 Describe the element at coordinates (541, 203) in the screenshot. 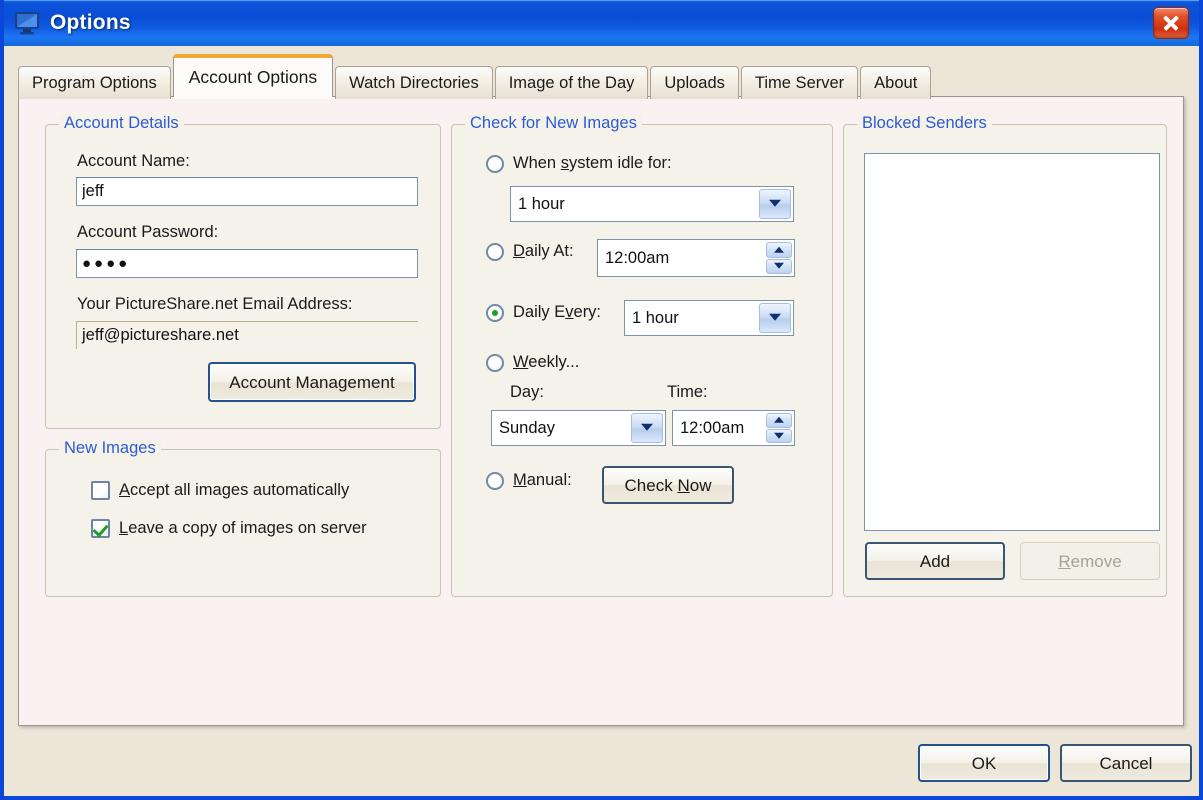

I see `idle-duration-value: 1 hour` at that location.